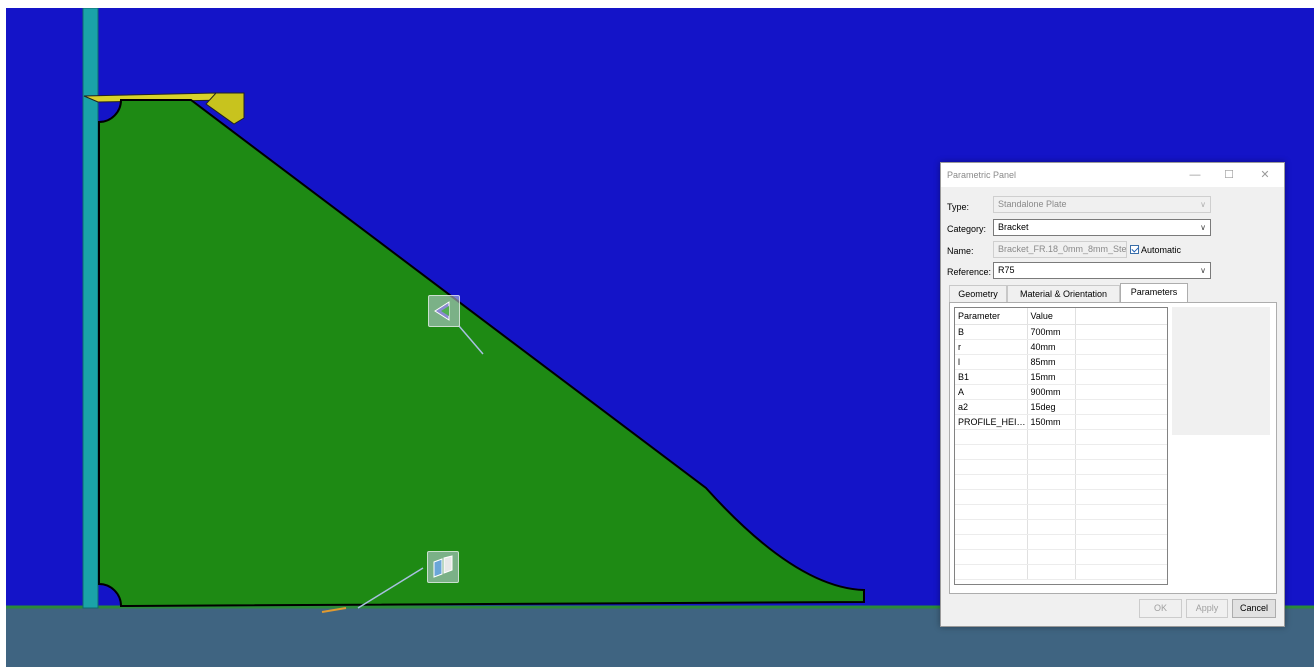 The width and height of the screenshot is (1314, 667). What do you see at coordinates (1134, 249) in the screenshot?
I see `automatic-checkbox` at bounding box center [1134, 249].